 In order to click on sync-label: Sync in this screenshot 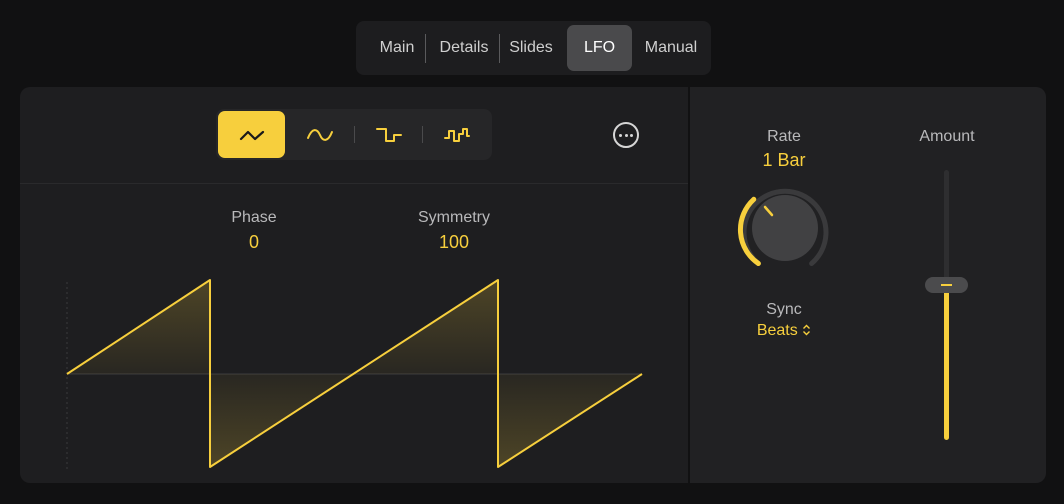, I will do `click(784, 309)`.